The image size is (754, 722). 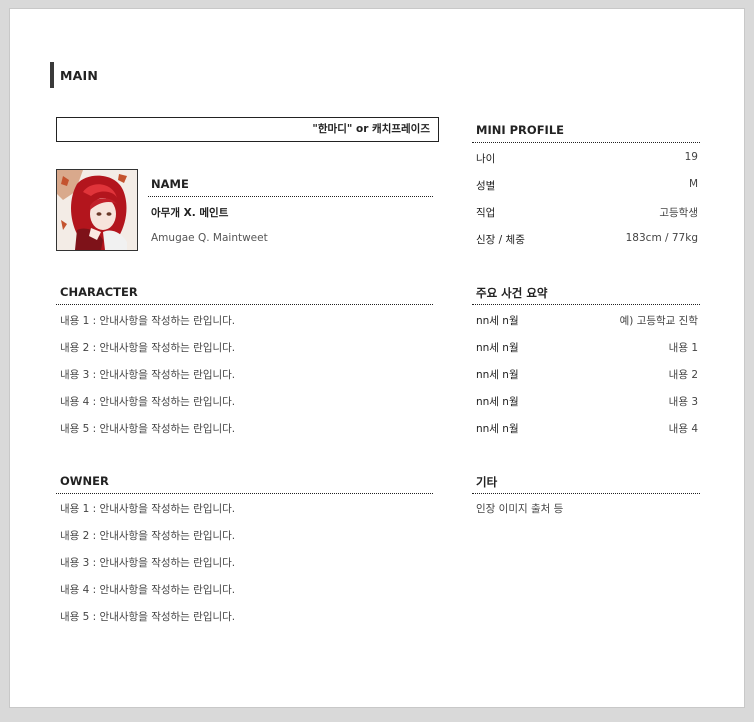 I want to click on etc-divider, so click(x=586, y=493).